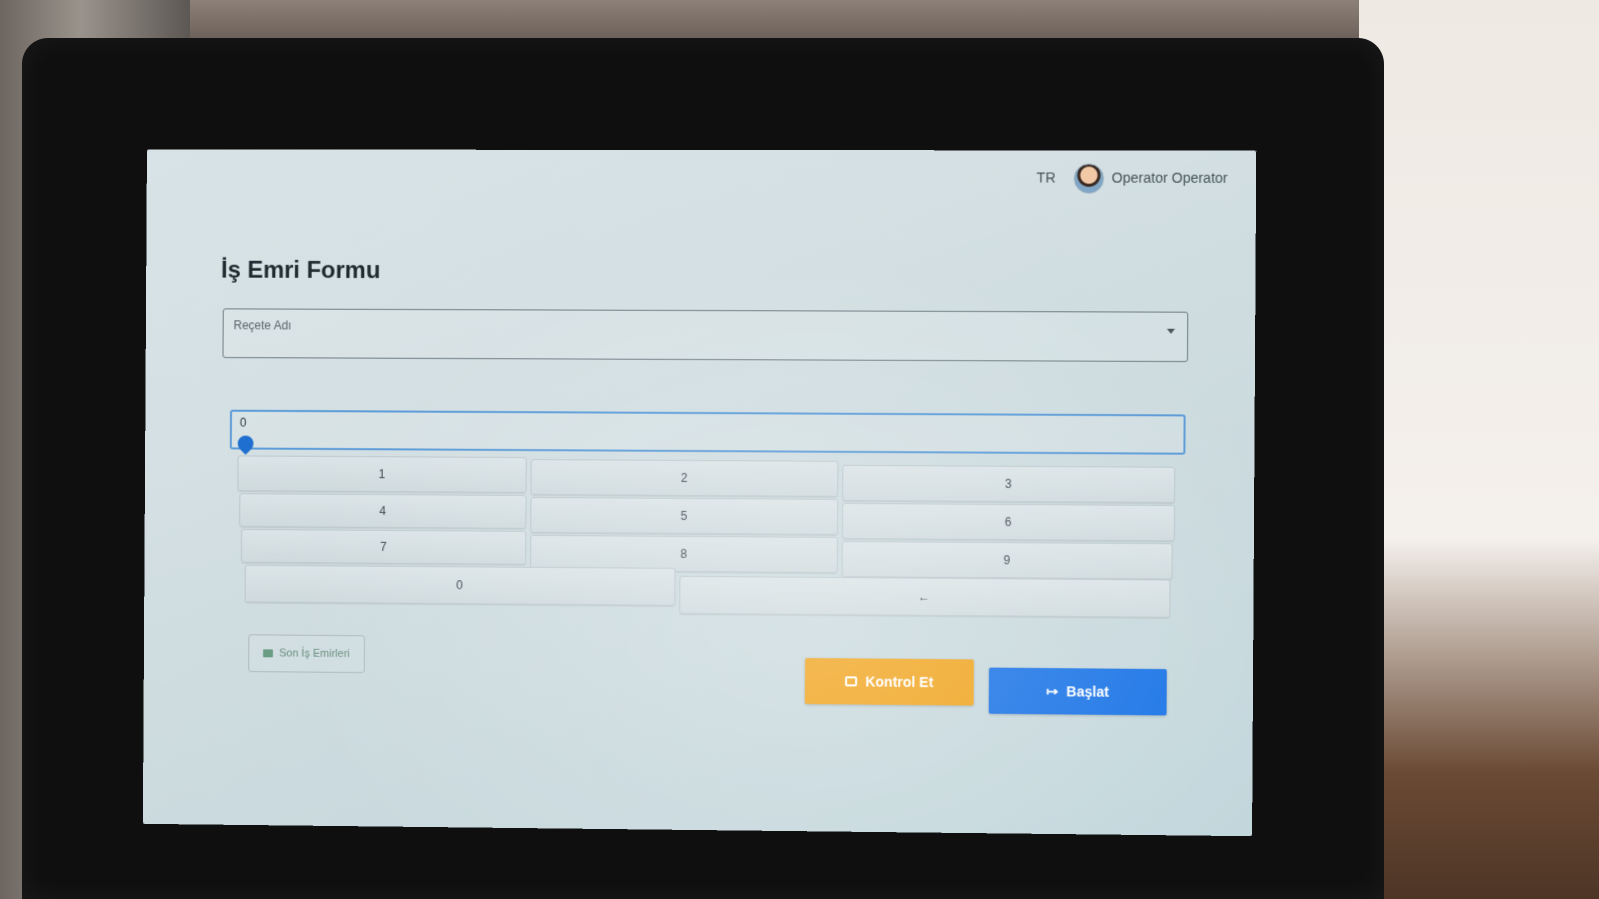 The image size is (1599, 899). I want to click on recent-work-orders-label: Son İş Emirleri, so click(314, 654).